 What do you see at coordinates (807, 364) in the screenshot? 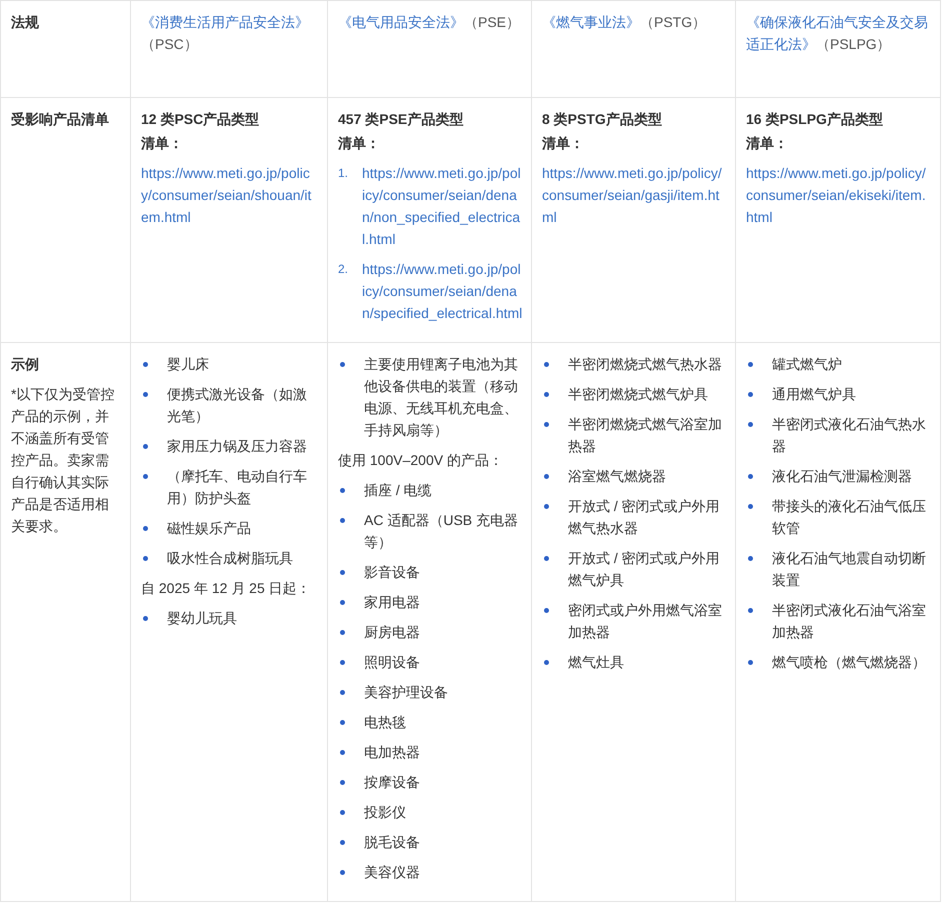
I see `list-item: 罐式燃气炉` at bounding box center [807, 364].